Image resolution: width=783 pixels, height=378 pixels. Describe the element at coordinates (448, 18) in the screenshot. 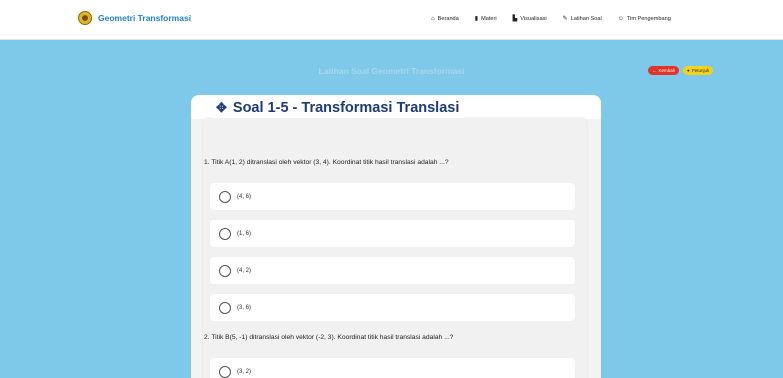

I see `nav-label: Beranda` at that location.